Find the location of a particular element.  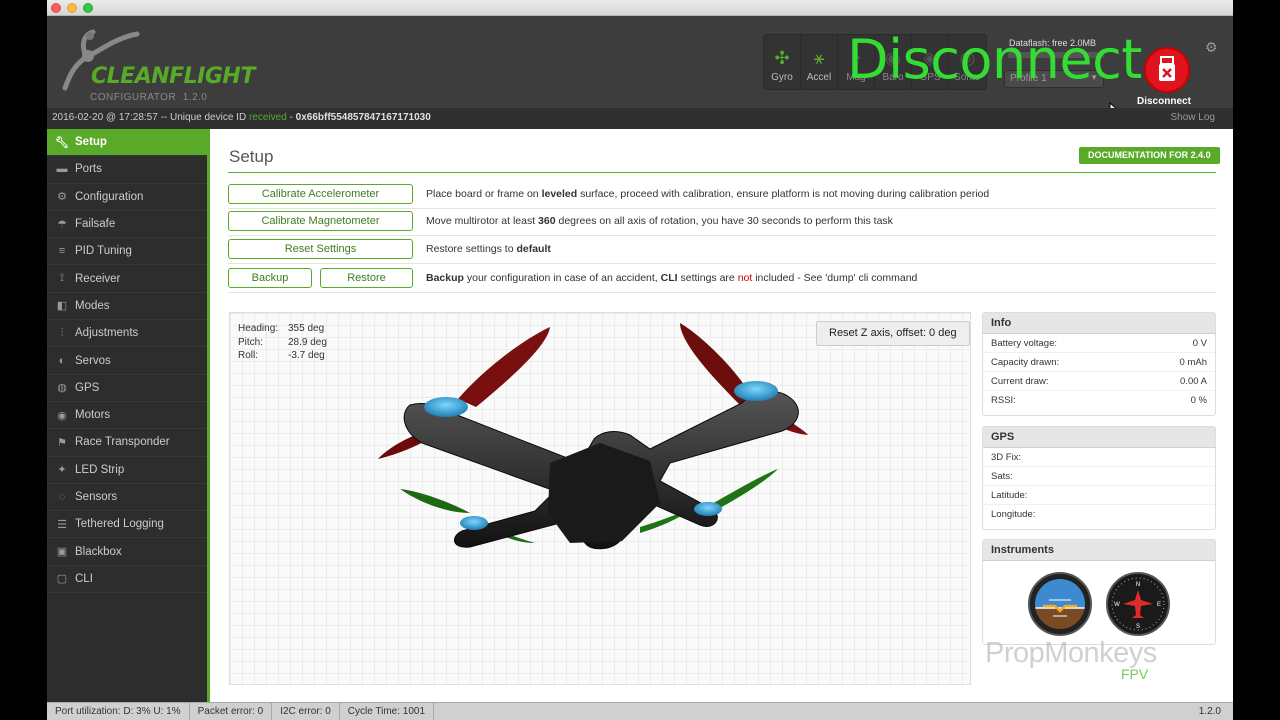

close-window-icon is located at coordinates (56, 8).